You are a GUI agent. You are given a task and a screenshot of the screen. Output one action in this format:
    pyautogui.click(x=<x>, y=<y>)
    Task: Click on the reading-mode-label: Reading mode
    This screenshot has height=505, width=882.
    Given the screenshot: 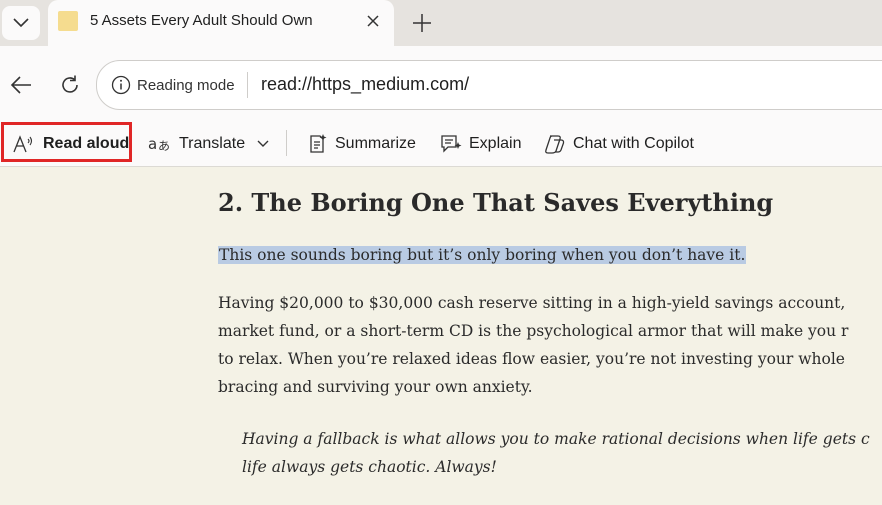 What is the action you would take?
    pyautogui.click(x=186, y=85)
    